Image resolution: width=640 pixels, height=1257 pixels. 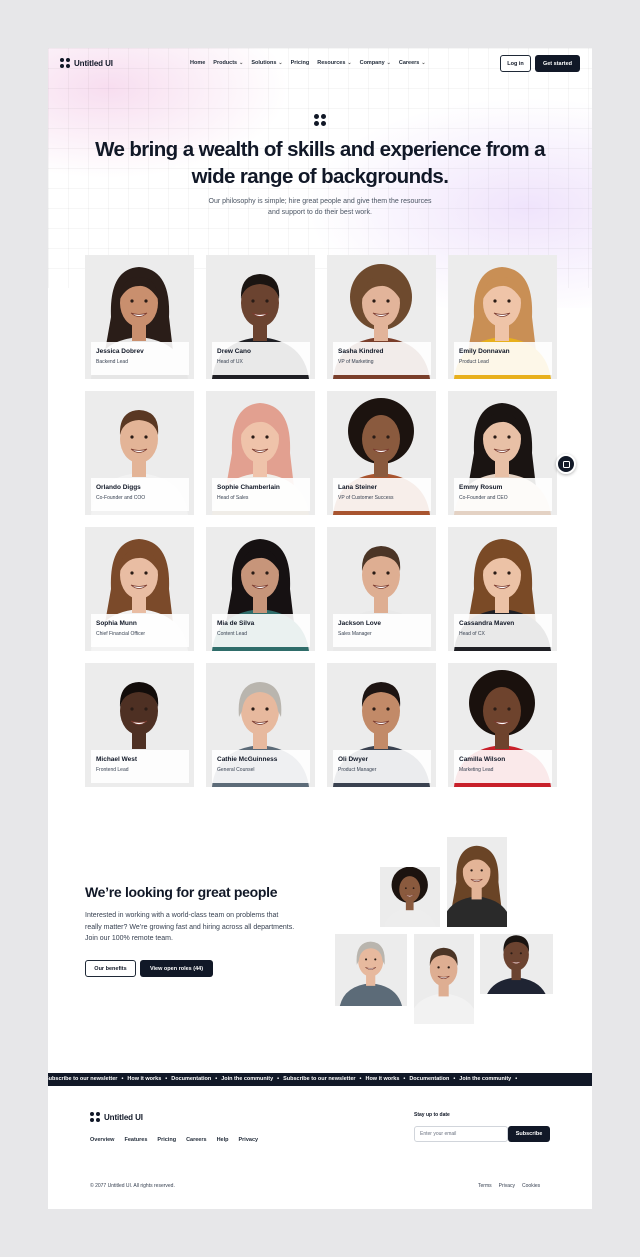 I want to click on legal-link-cookies: Cookies, so click(x=531, y=1186).